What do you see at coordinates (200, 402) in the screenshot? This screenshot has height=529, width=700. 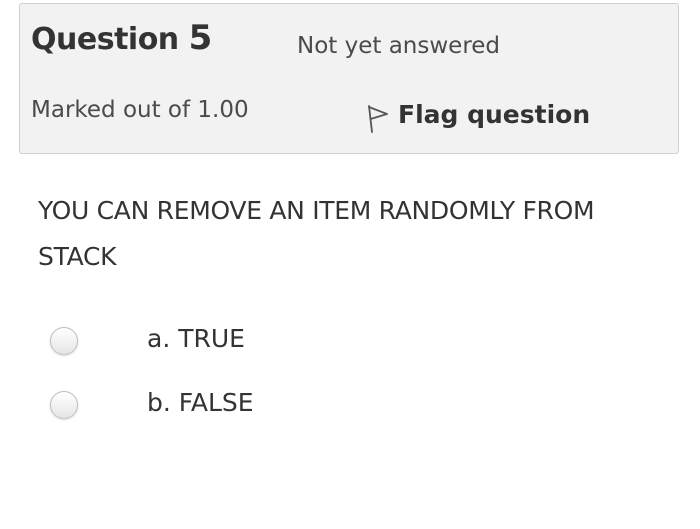 I see `answer-option-b-label: b. FALSE` at bounding box center [200, 402].